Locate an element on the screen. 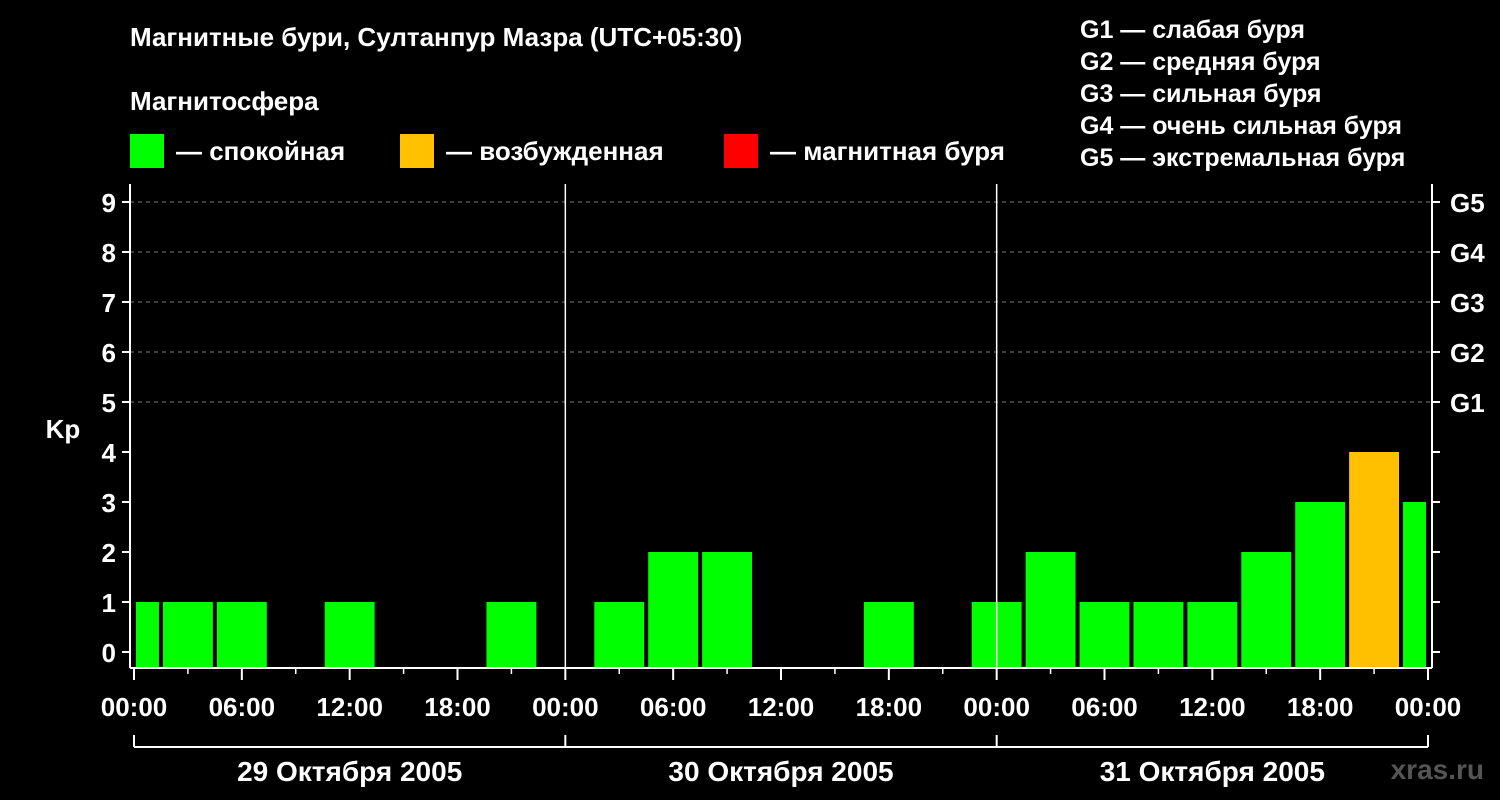 The image size is (1500, 800). y-tick-label: 4 is located at coordinates (109, 453).